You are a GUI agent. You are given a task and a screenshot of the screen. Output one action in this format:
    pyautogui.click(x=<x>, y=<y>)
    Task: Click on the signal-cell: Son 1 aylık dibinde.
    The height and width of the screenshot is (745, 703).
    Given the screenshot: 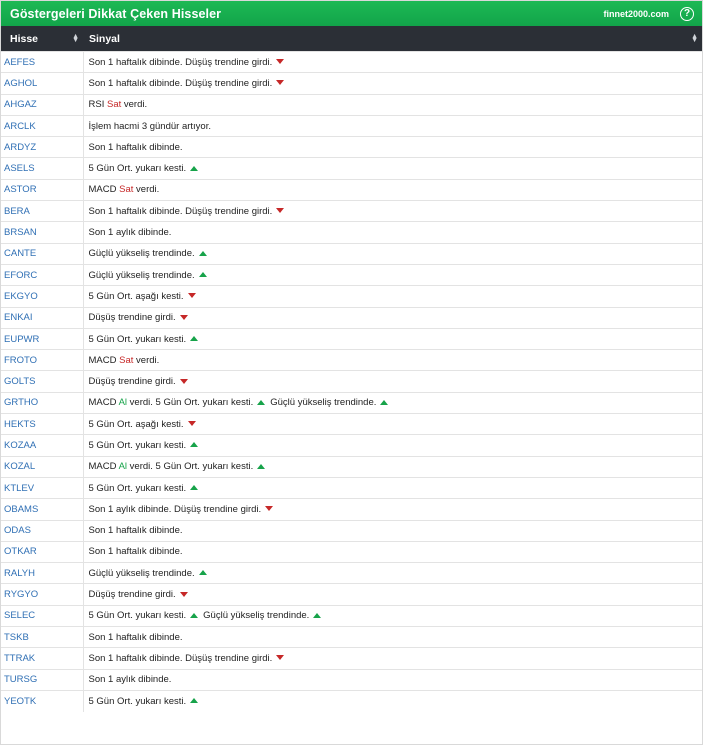 What is the action you would take?
    pyautogui.click(x=392, y=232)
    